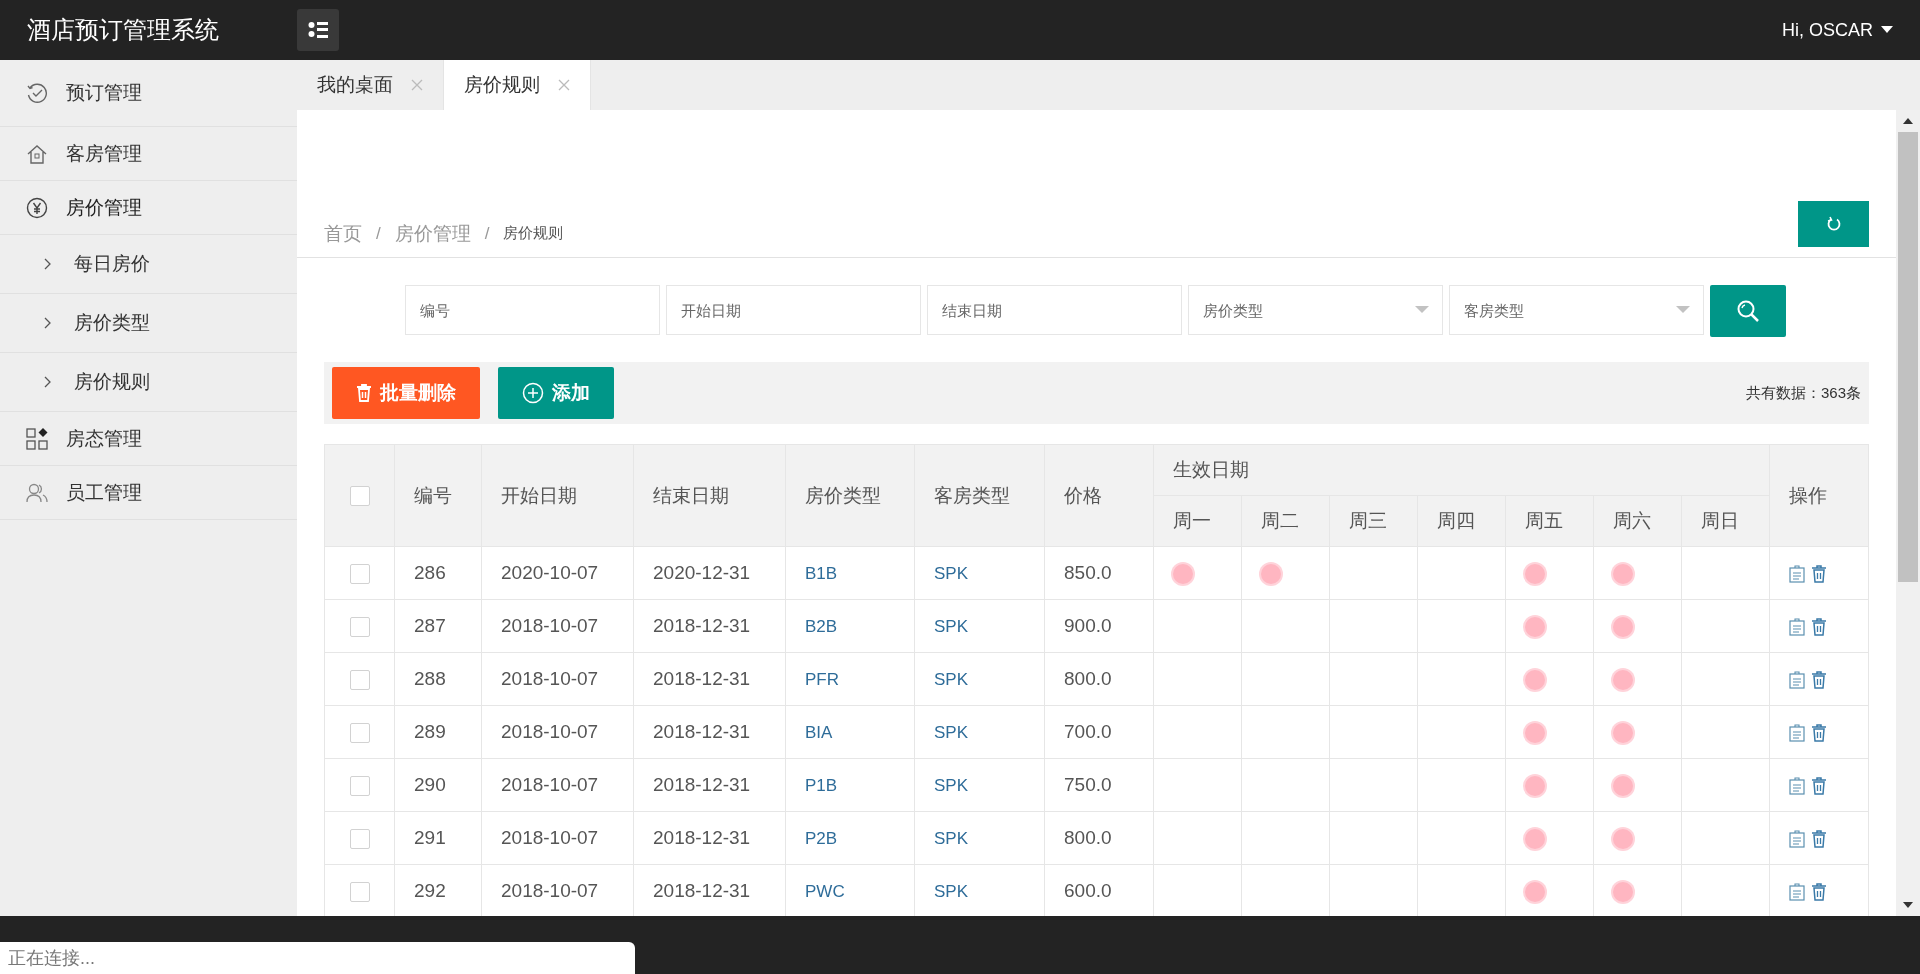 The width and height of the screenshot is (1920, 974). What do you see at coordinates (1197, 521) in the screenshot?
I see `column-header: 周一` at bounding box center [1197, 521].